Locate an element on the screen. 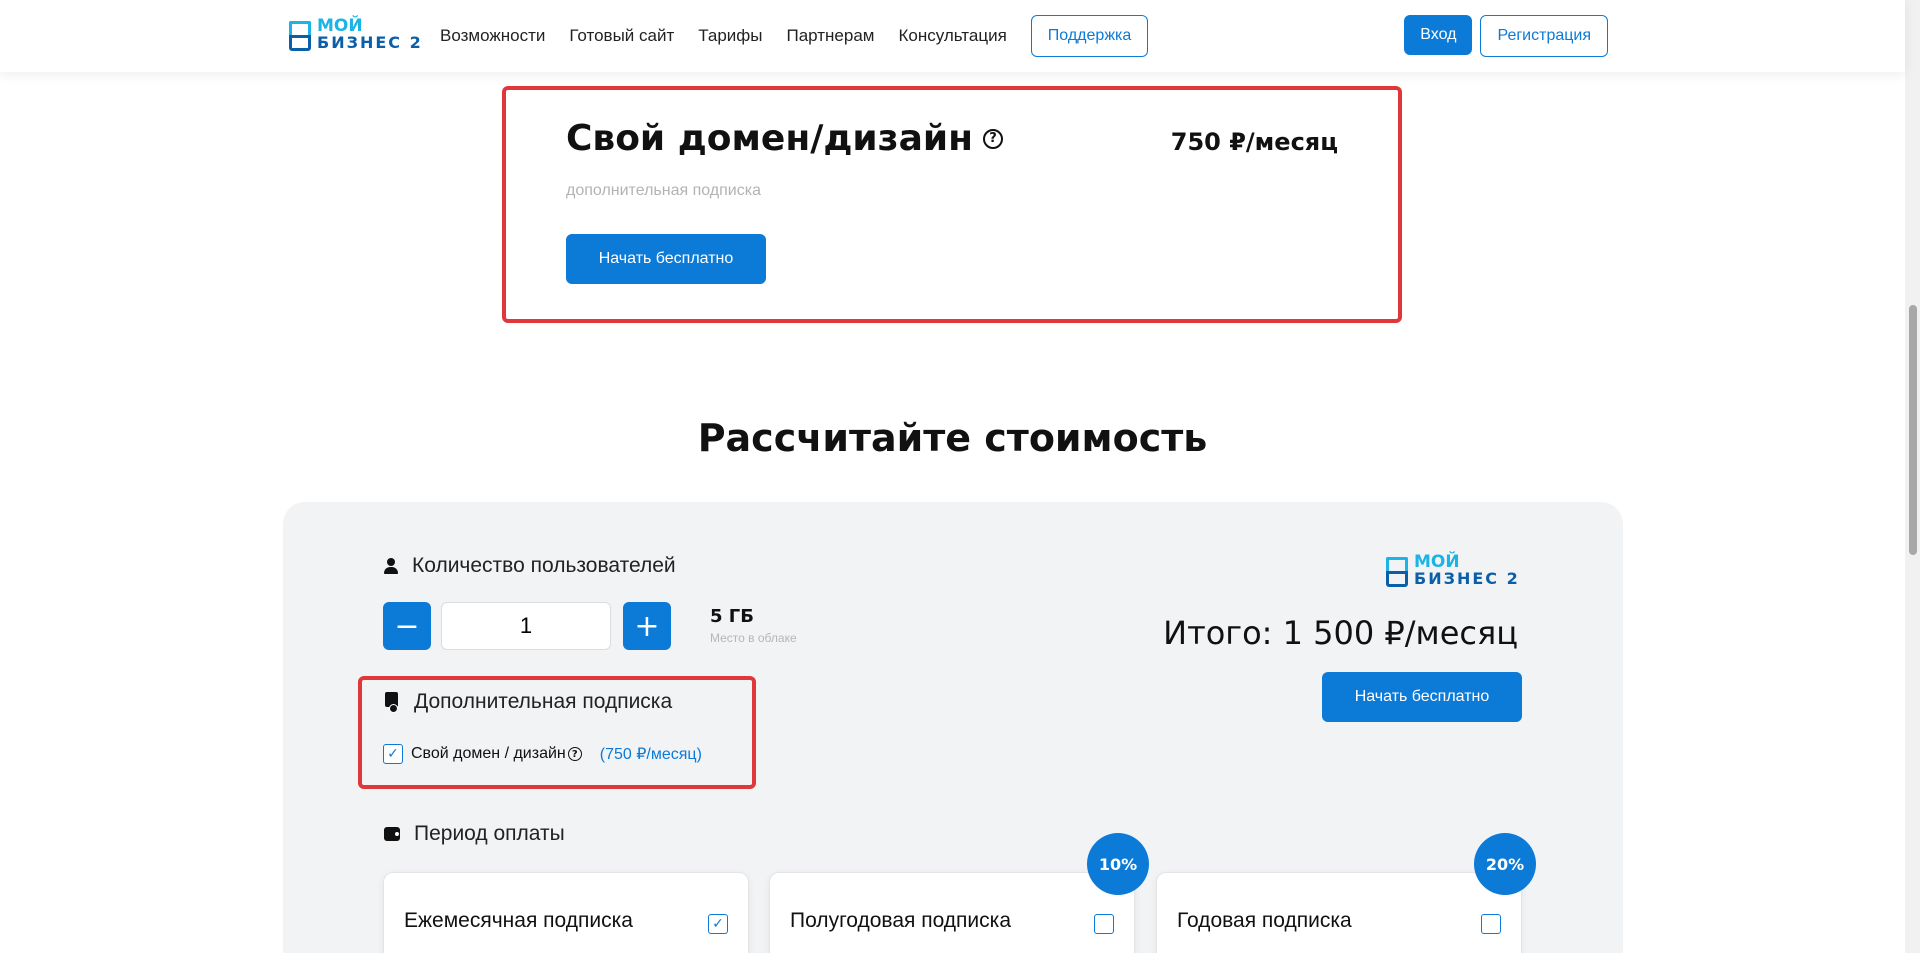  storage-info: 5 ГБ Место в облаке is located at coordinates (753, 625).